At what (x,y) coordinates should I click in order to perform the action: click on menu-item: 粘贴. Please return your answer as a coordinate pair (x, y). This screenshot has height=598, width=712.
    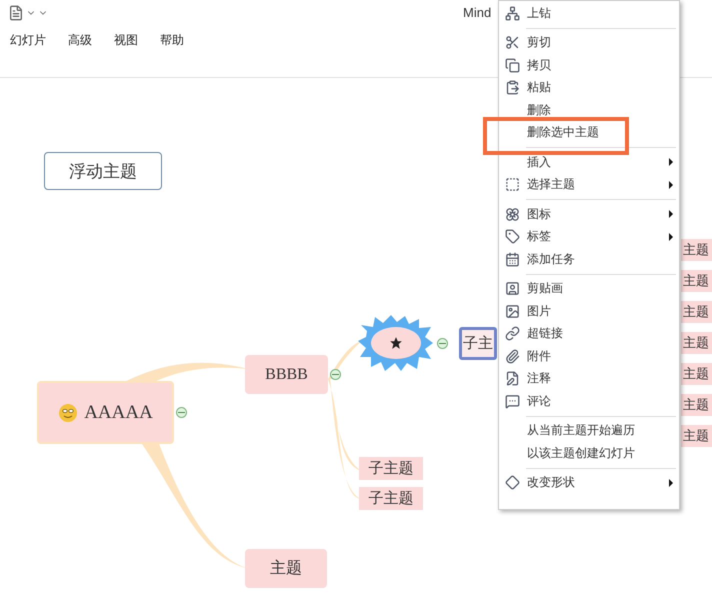
    Looking at the image, I should click on (589, 87).